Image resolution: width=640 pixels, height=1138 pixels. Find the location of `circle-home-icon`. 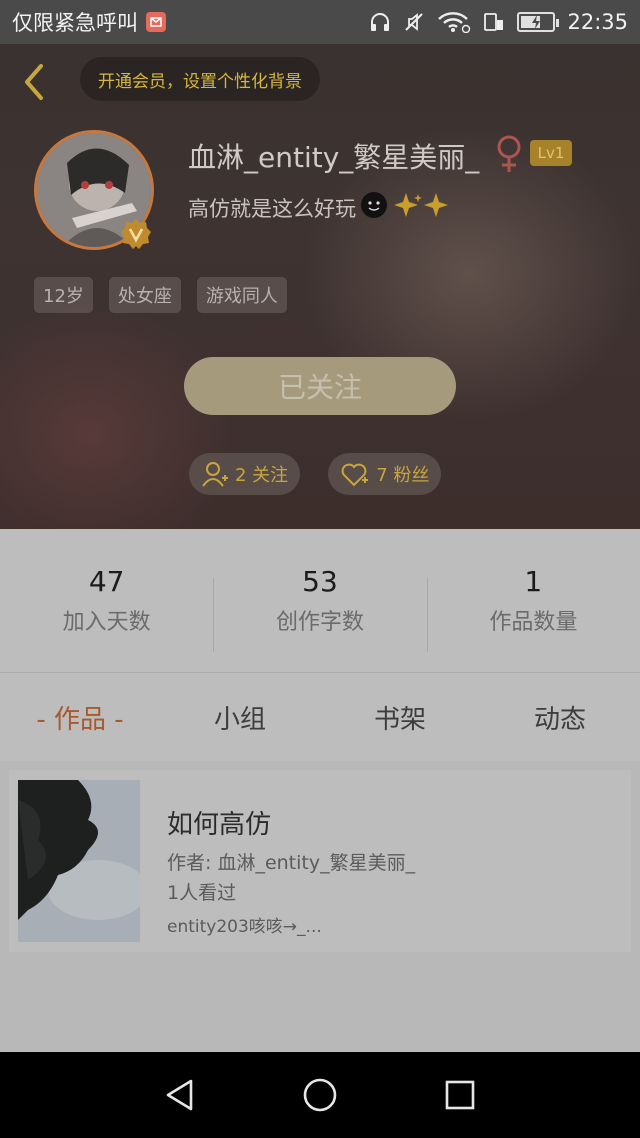

circle-home-icon is located at coordinates (320, 1095).